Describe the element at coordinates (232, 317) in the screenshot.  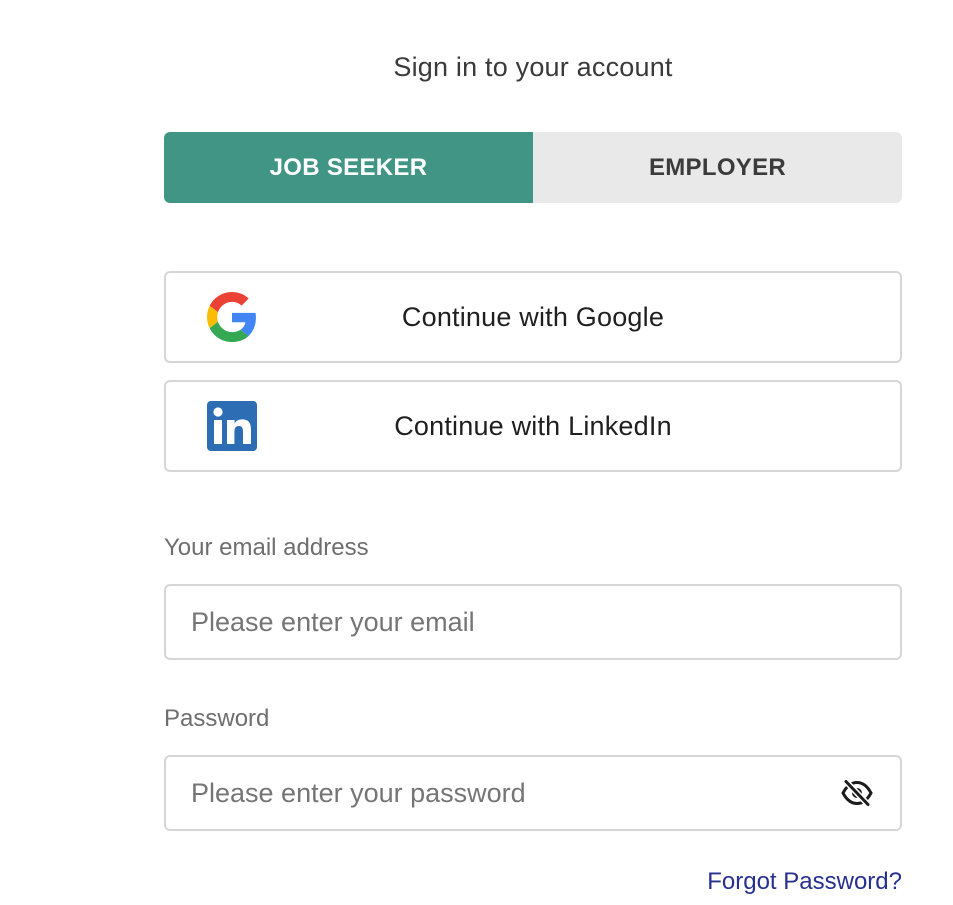
I see `google-icon` at that location.